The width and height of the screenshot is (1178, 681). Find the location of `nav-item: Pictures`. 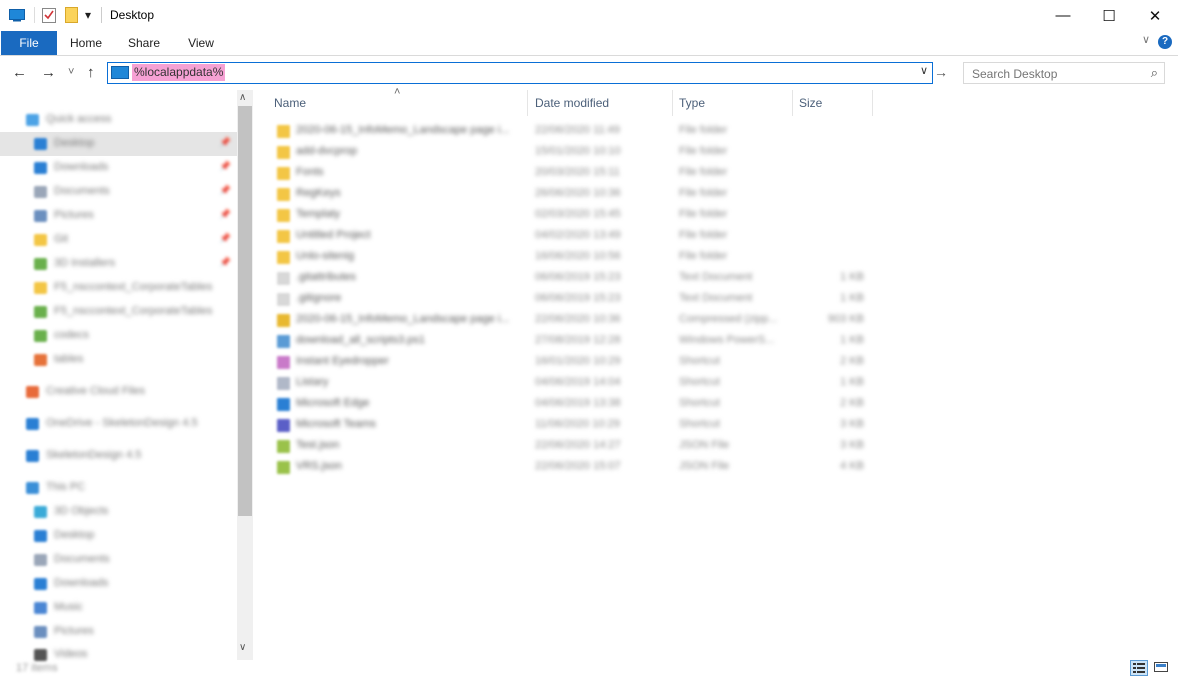

nav-item: Pictures is located at coordinates (118, 632).